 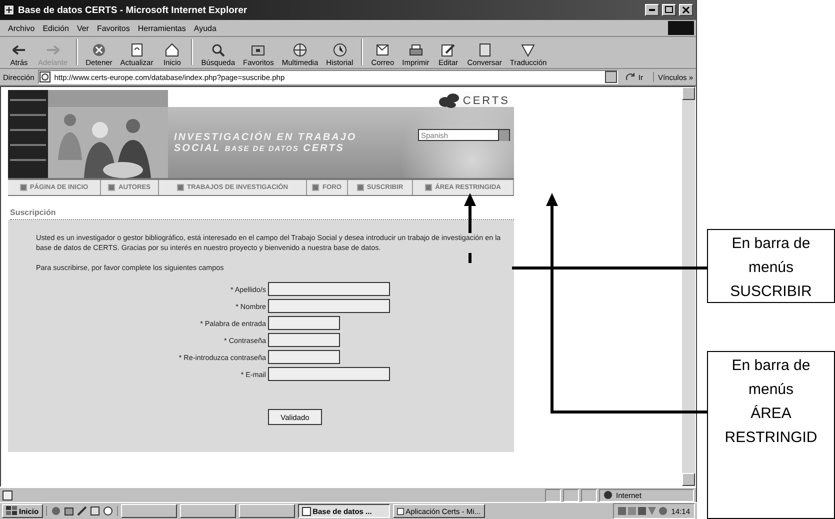 What do you see at coordinates (448, 50) in the screenshot?
I see `pencil-icon` at bounding box center [448, 50].